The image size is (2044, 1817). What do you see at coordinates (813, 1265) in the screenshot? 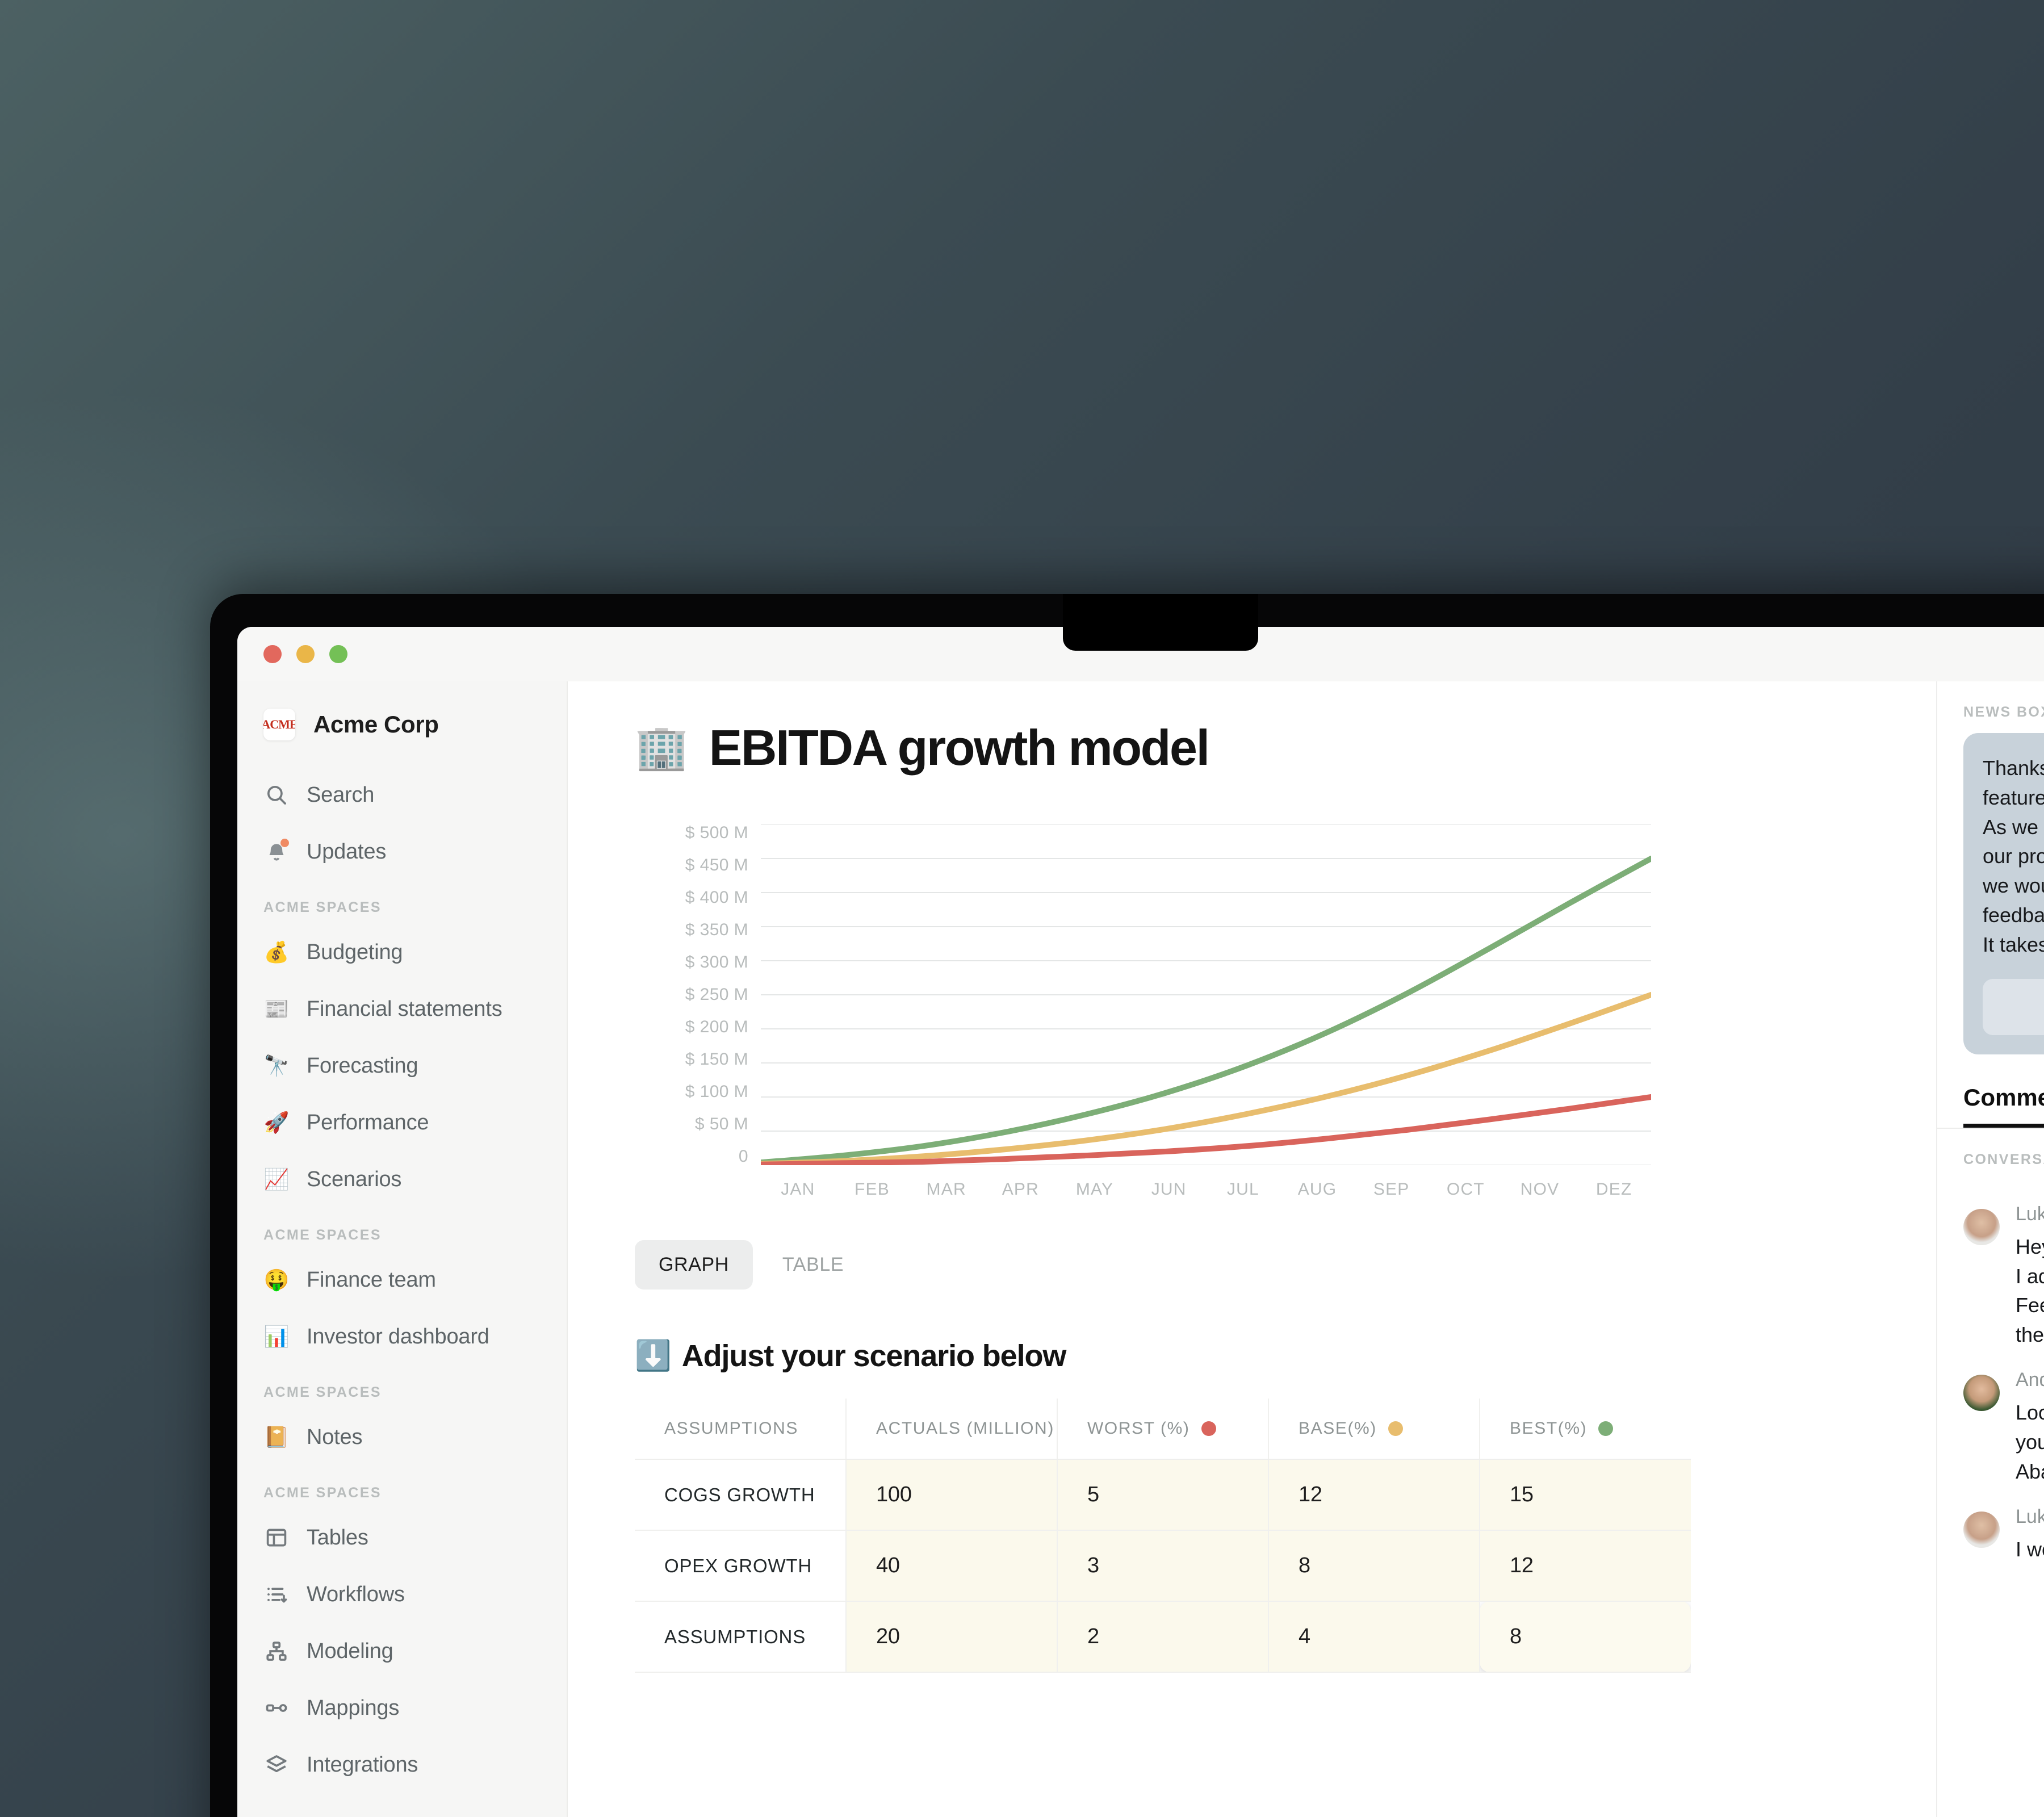
I see `tab-table: TABLE` at bounding box center [813, 1265].